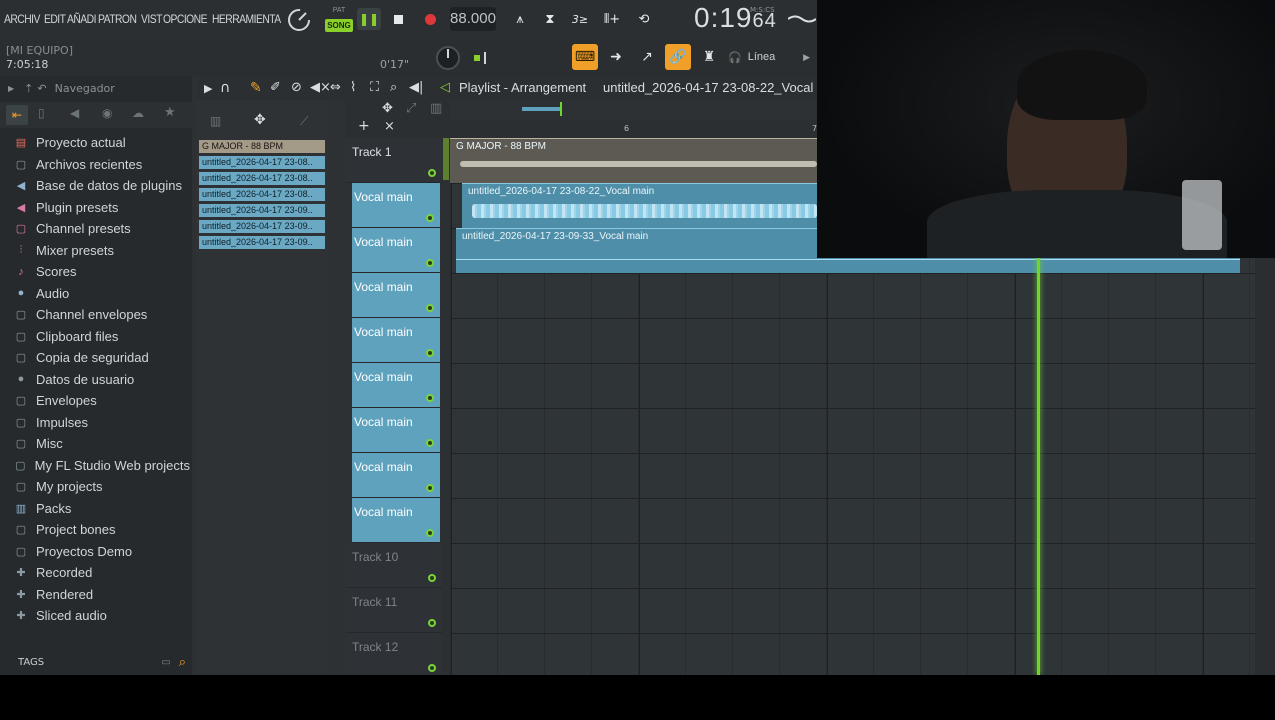 The width and height of the screenshot is (1275, 720). I want to click on metronome-button: ⩚, so click(520, 19).